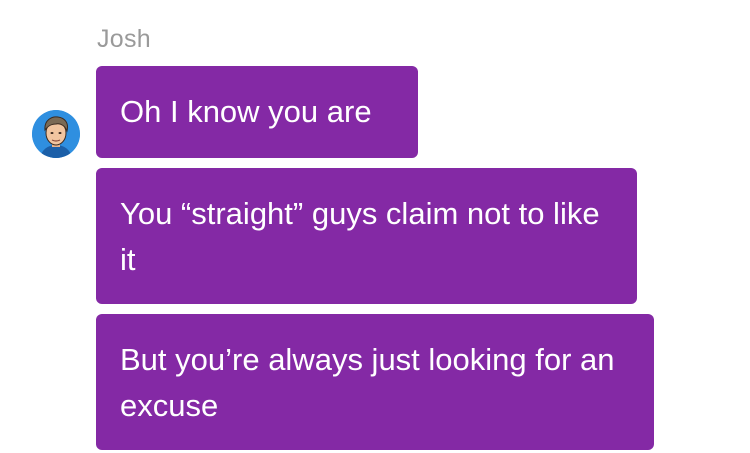 The height and width of the screenshot is (453, 750). Describe the element at coordinates (246, 111) in the screenshot. I see `message-text: Oh I know you are` at that location.